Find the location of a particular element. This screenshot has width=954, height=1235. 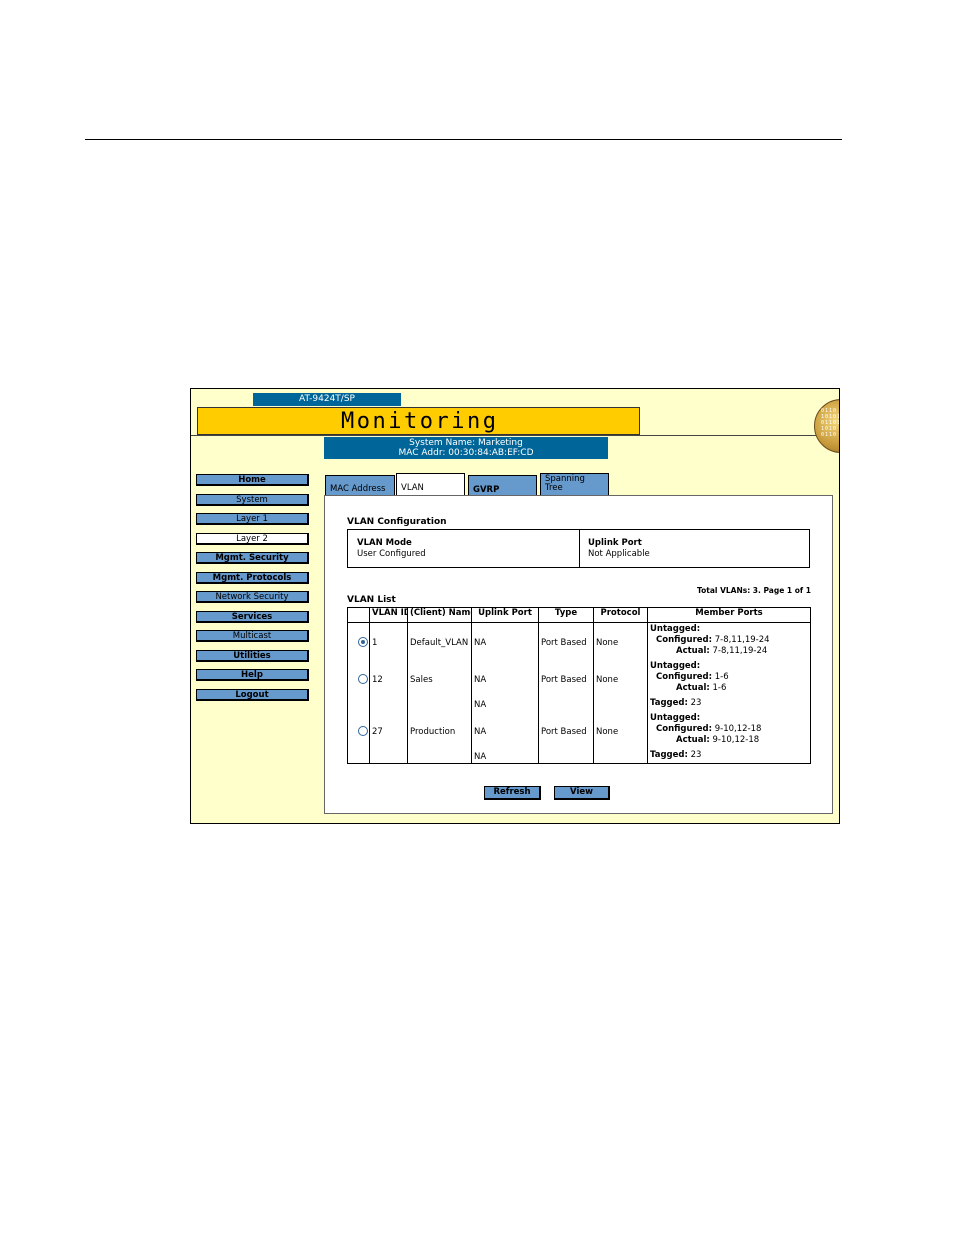

vlan-id: 12 is located at coordinates (377, 679).